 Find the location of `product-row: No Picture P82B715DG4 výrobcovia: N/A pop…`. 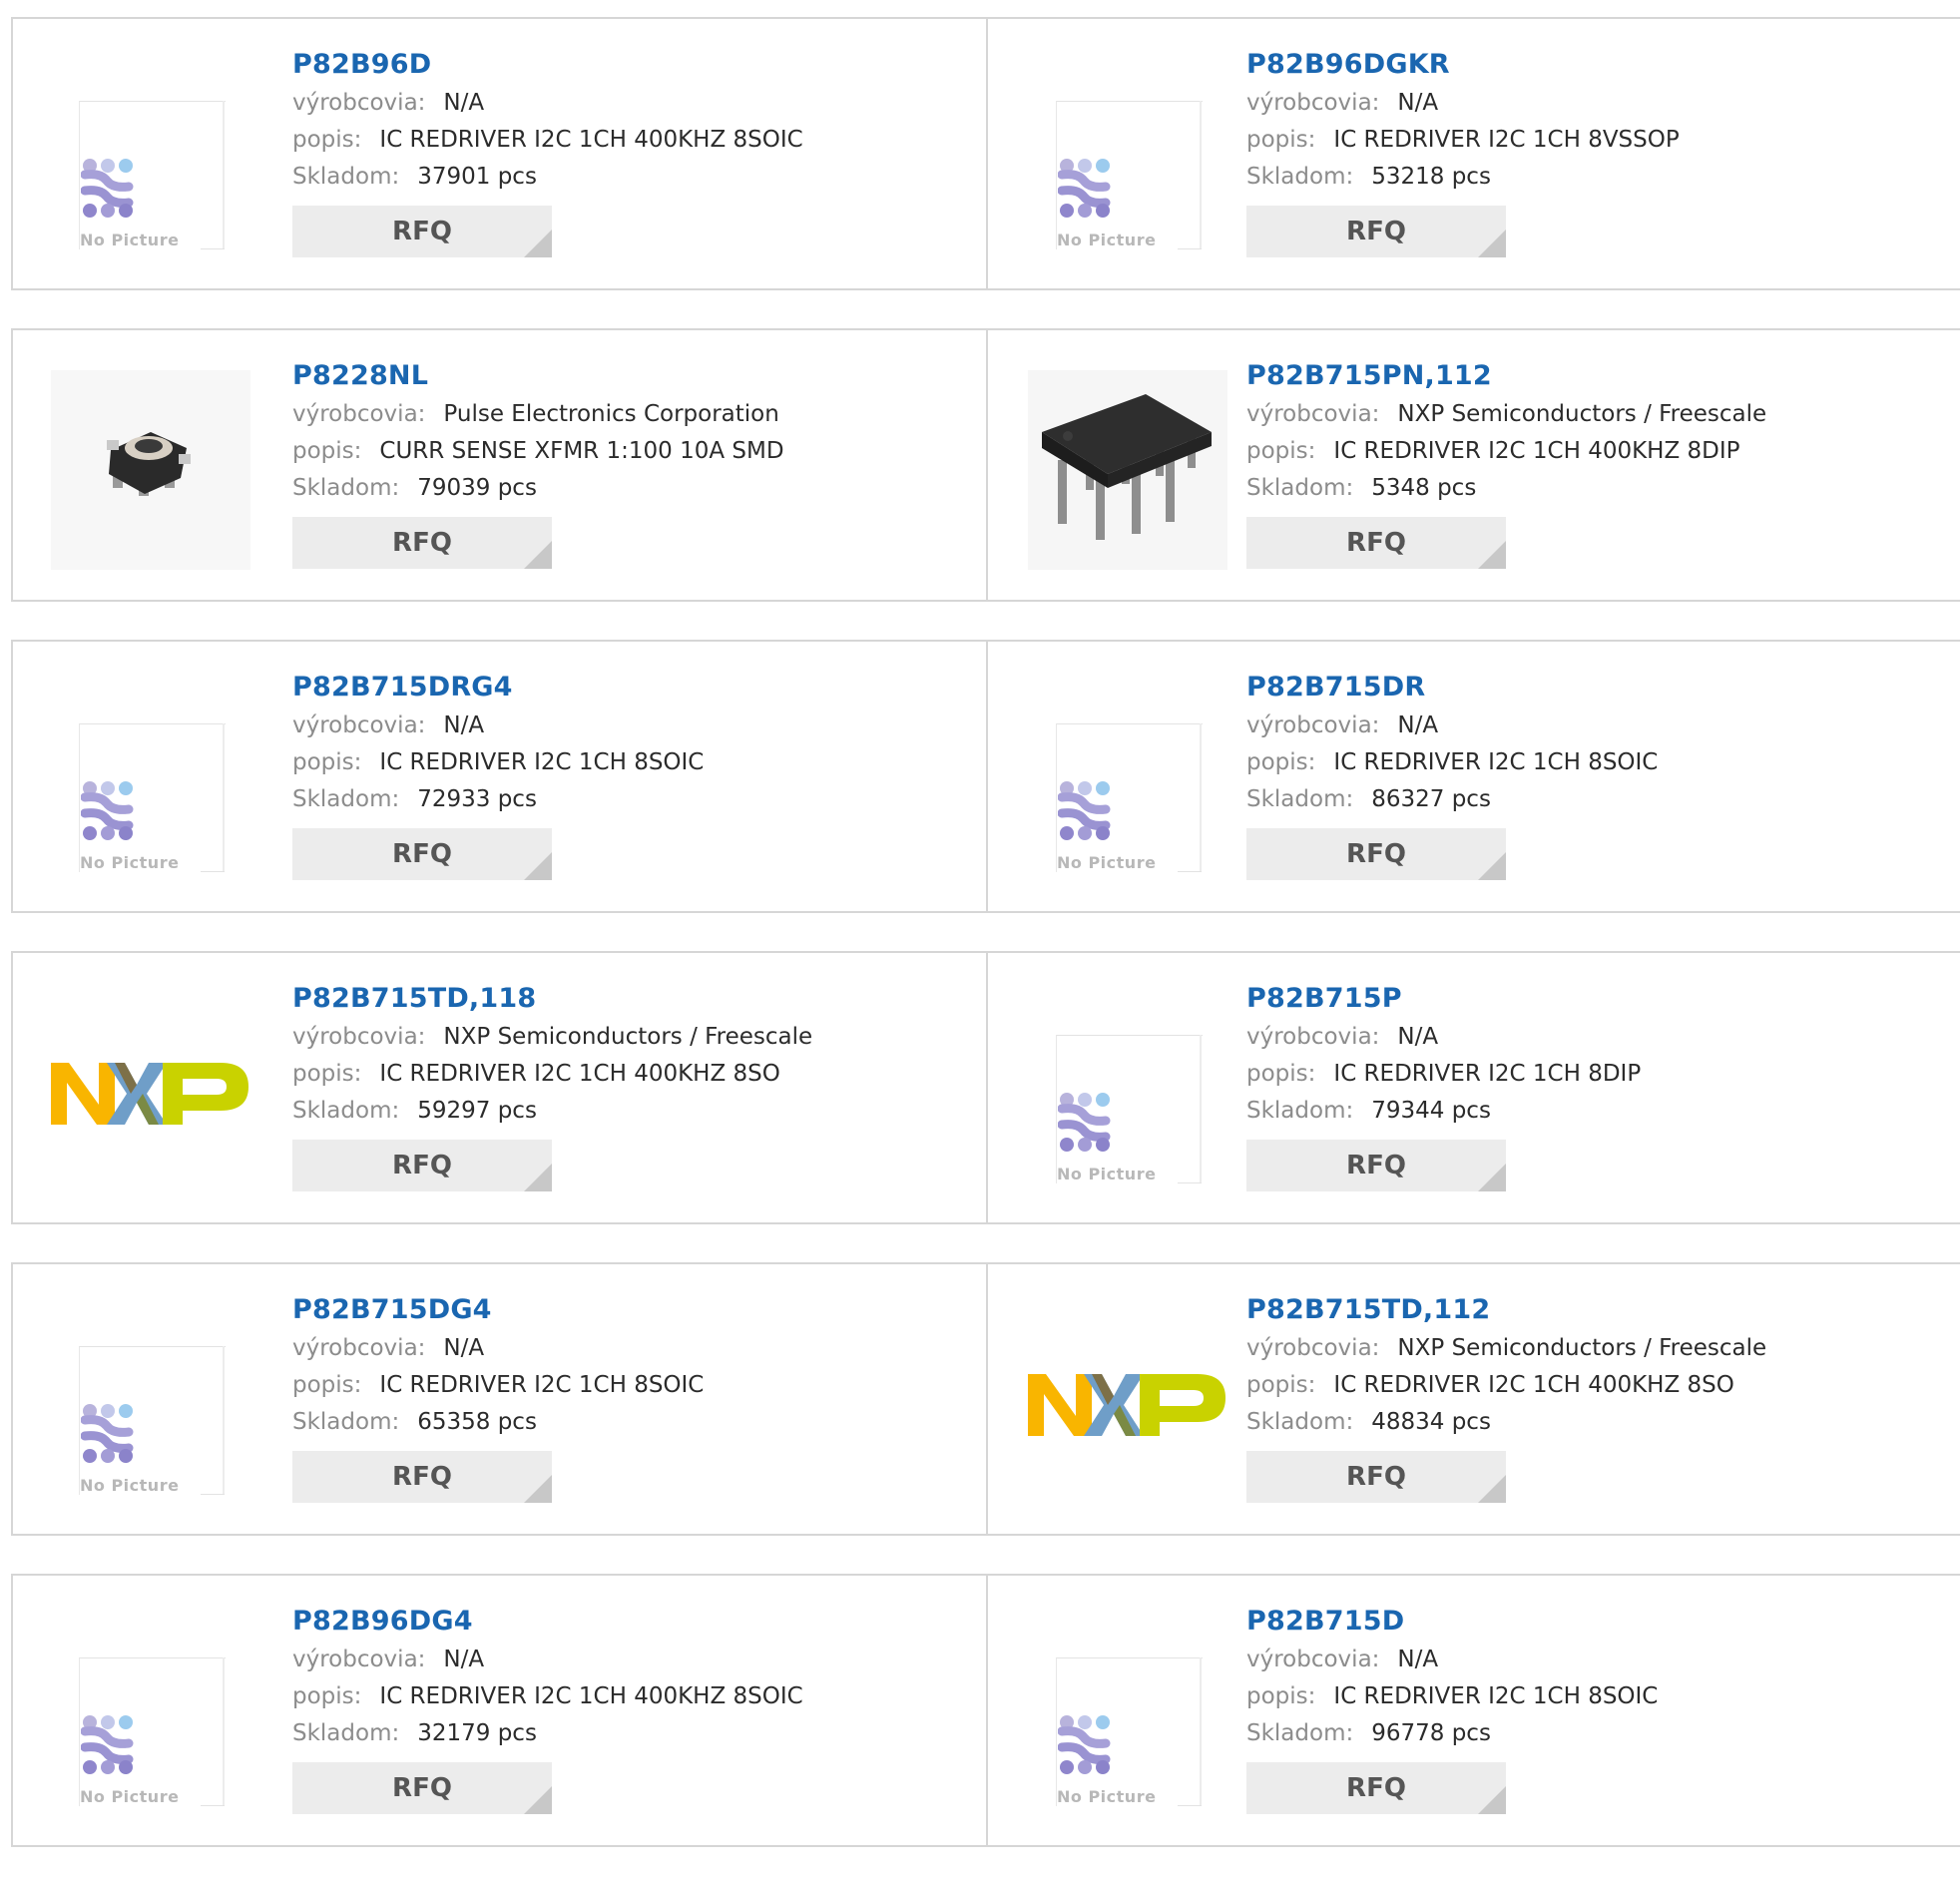

product-row: No Picture P82B715DG4 výrobcovia: N/A pop… is located at coordinates (985, 1399).